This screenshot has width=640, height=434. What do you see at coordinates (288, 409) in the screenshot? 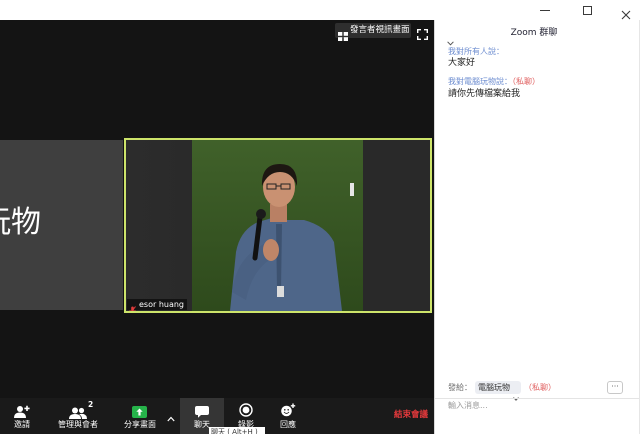
I see `reactions-icon` at bounding box center [288, 409].